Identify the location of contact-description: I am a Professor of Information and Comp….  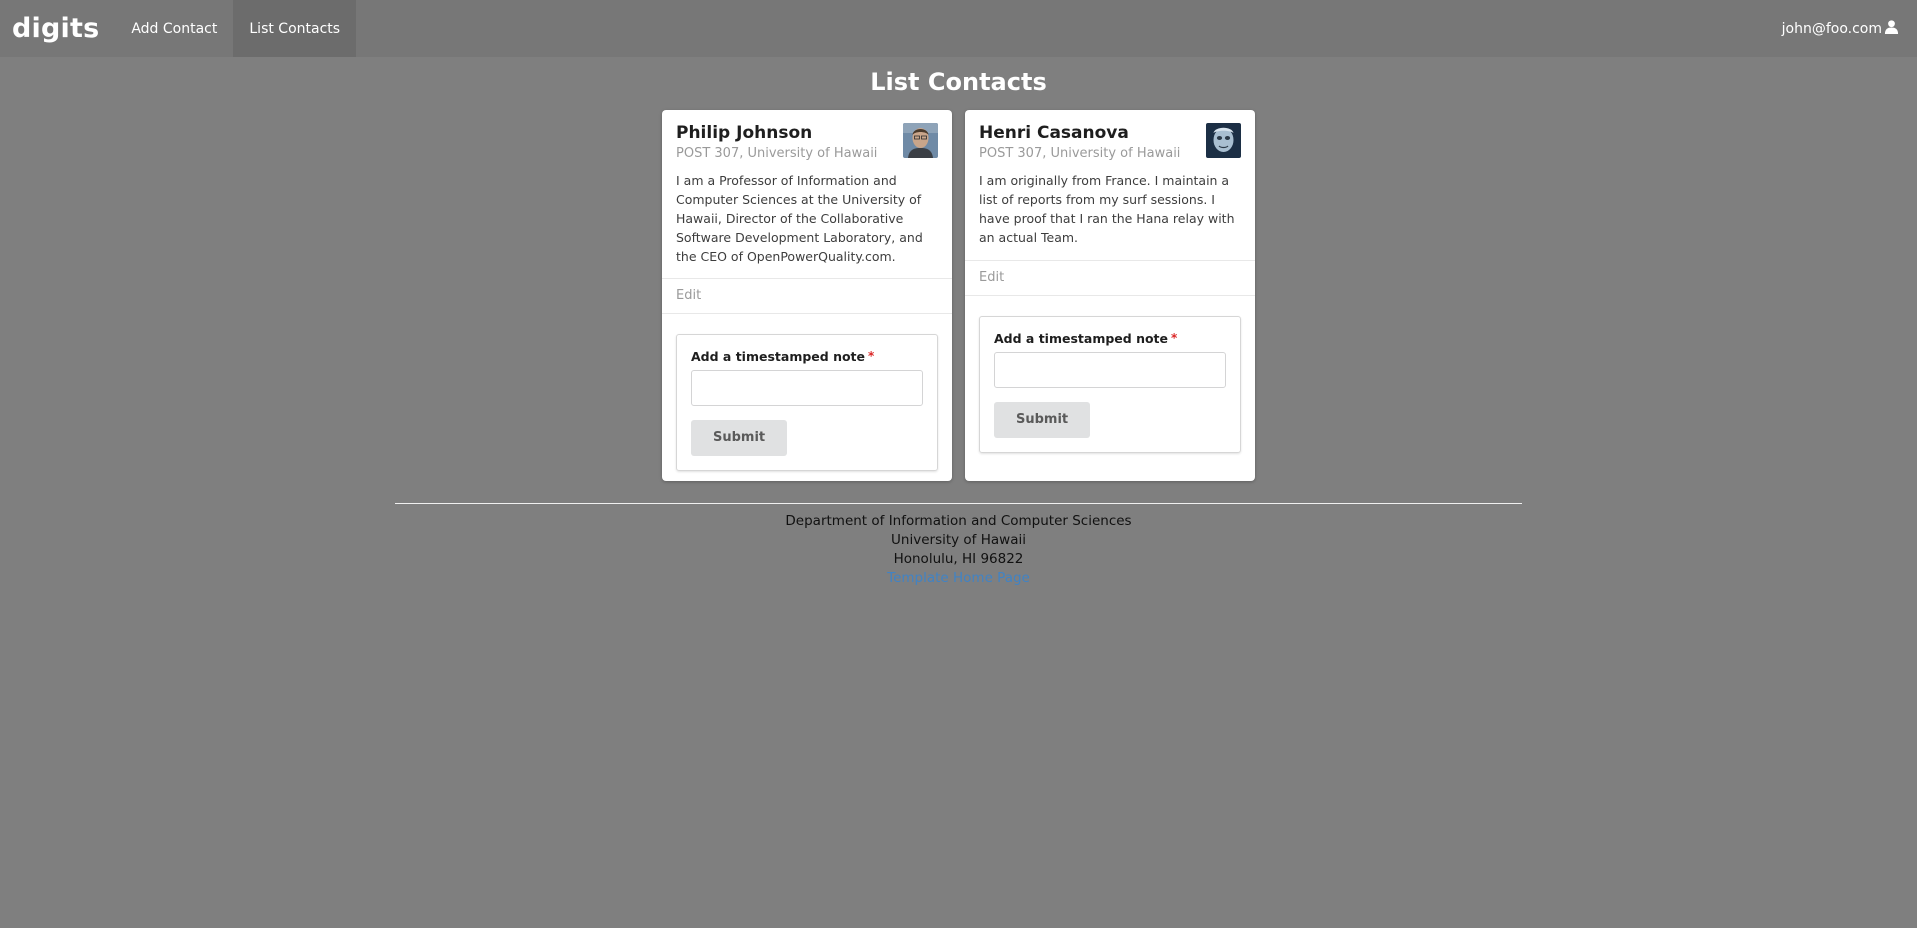
(799, 218).